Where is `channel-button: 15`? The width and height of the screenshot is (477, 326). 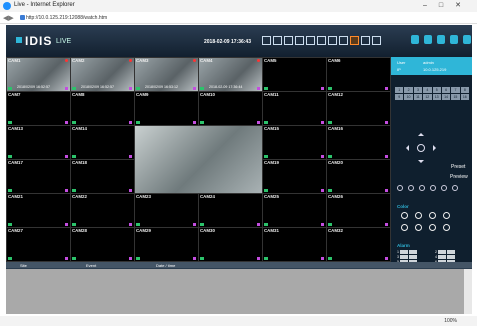
channel-button: 15 is located at coordinates (455, 97).